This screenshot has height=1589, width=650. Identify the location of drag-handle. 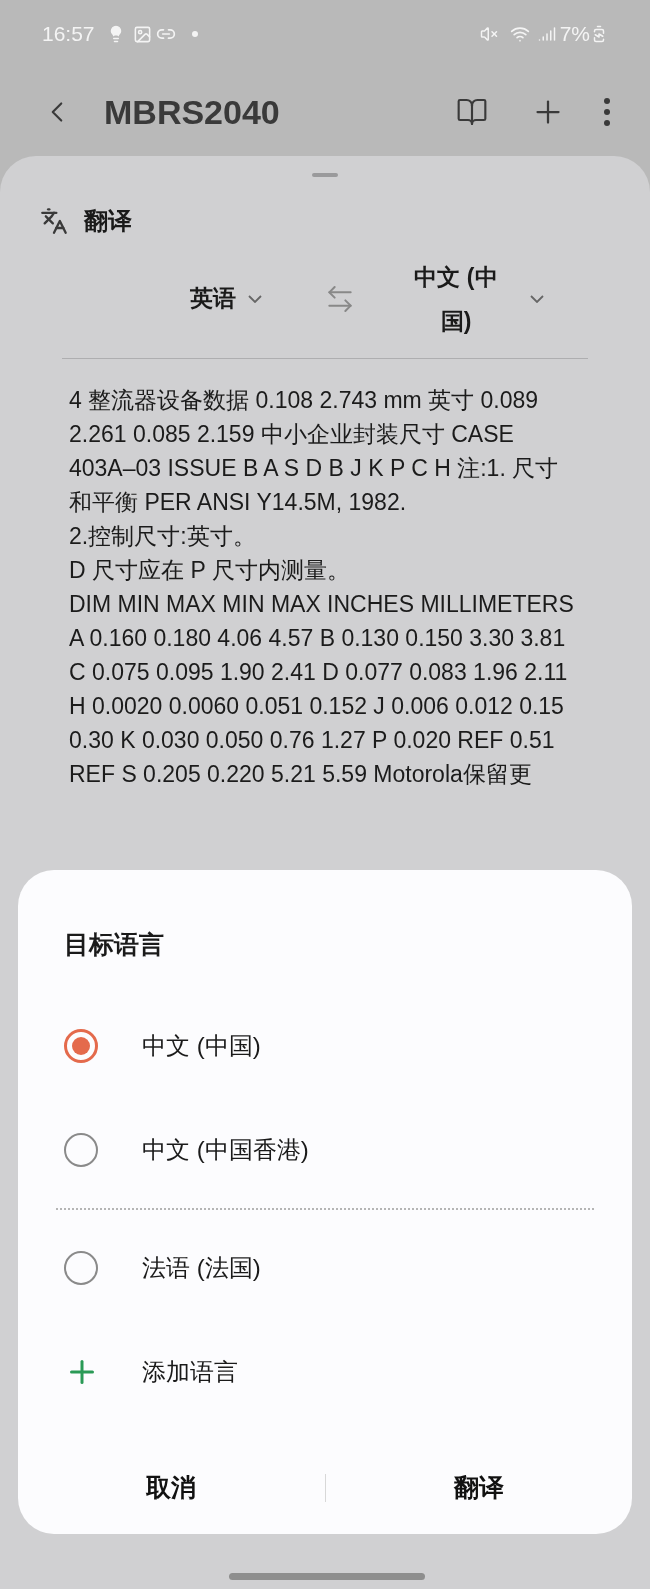
(325, 175).